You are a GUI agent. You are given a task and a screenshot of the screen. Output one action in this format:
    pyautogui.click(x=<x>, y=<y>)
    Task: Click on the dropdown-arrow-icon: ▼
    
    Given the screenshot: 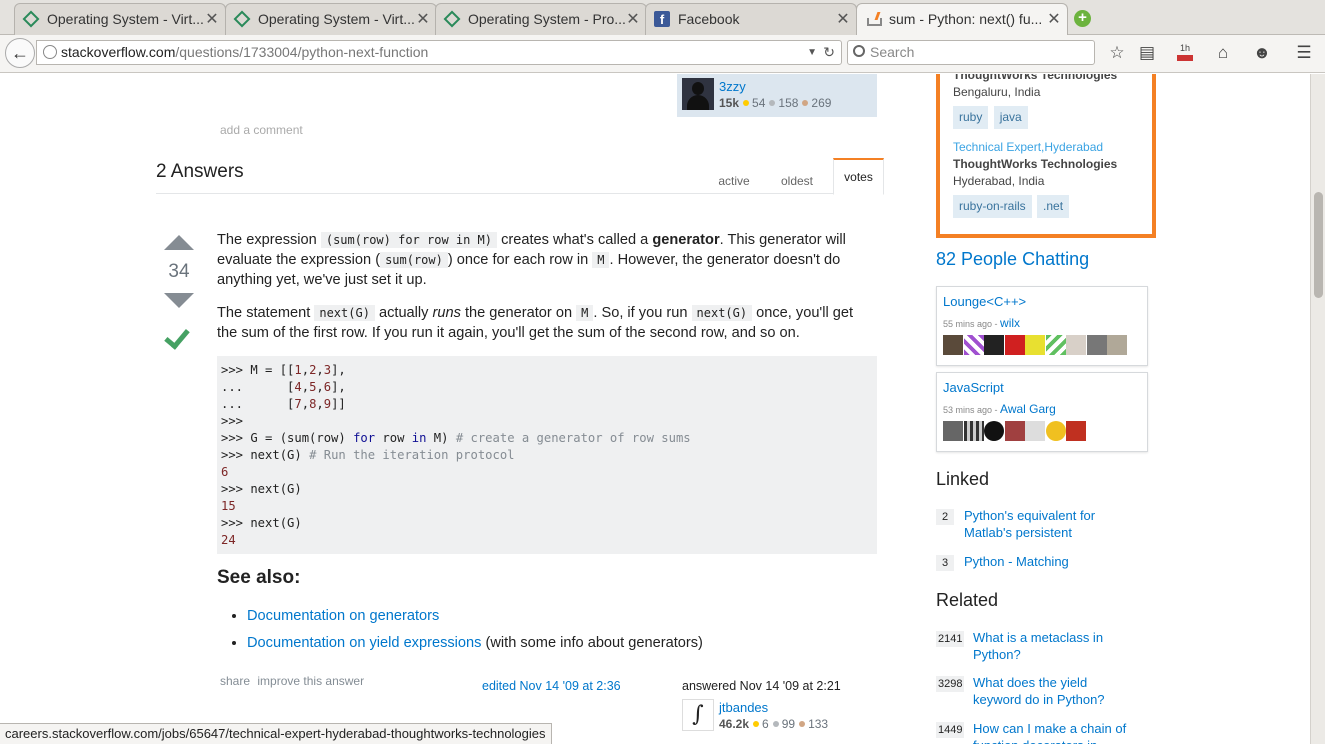 What is the action you would take?
    pyautogui.click(x=812, y=52)
    